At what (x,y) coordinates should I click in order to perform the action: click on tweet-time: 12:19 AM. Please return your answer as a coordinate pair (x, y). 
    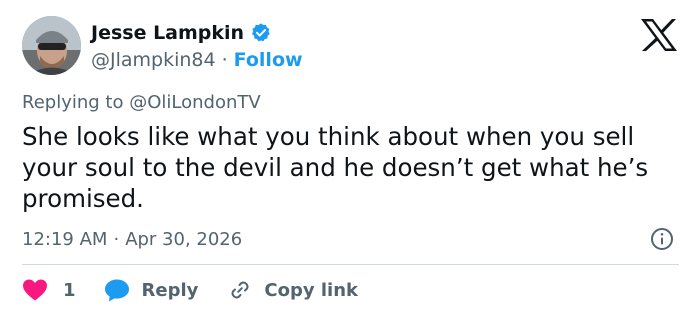
    Looking at the image, I should click on (65, 239).